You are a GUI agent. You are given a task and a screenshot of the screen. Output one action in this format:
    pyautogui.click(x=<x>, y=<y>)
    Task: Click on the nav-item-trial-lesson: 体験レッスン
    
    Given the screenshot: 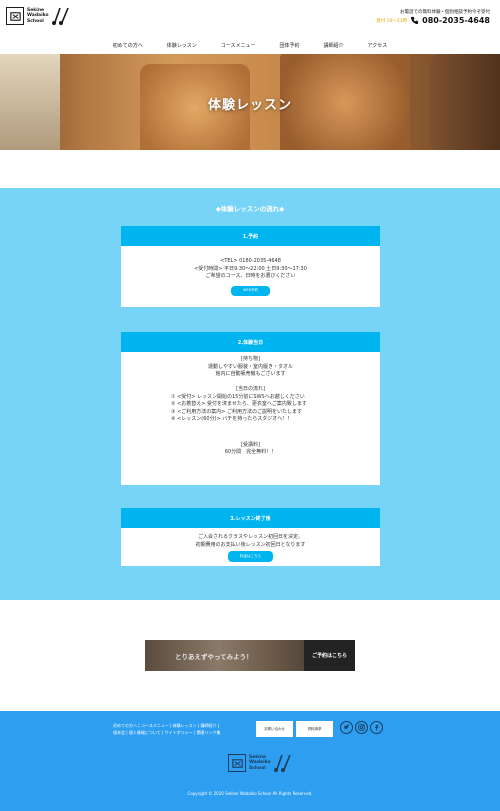 What is the action you would take?
    pyautogui.click(x=182, y=46)
    